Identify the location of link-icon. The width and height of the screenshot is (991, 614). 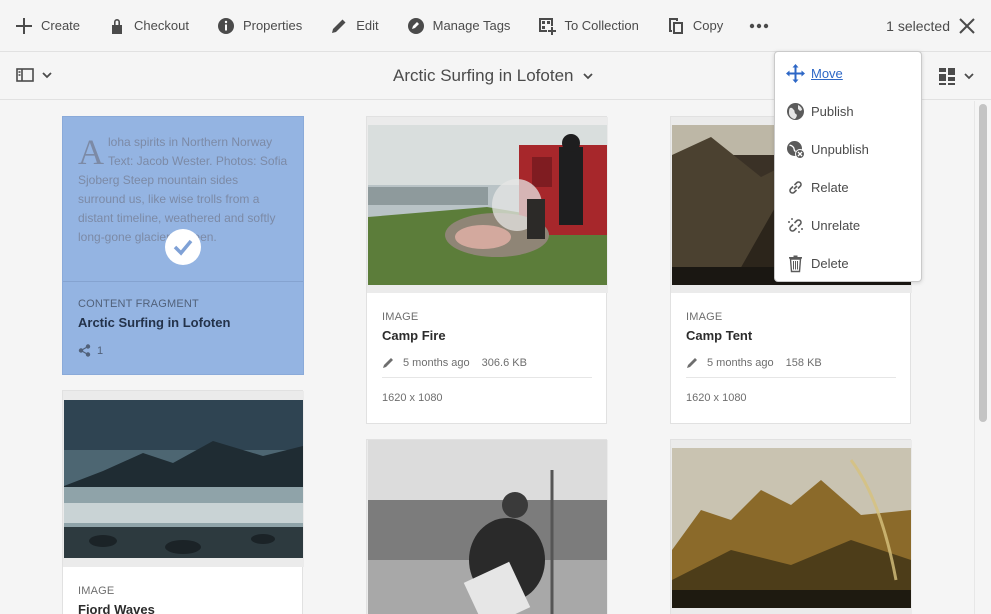
(795, 187).